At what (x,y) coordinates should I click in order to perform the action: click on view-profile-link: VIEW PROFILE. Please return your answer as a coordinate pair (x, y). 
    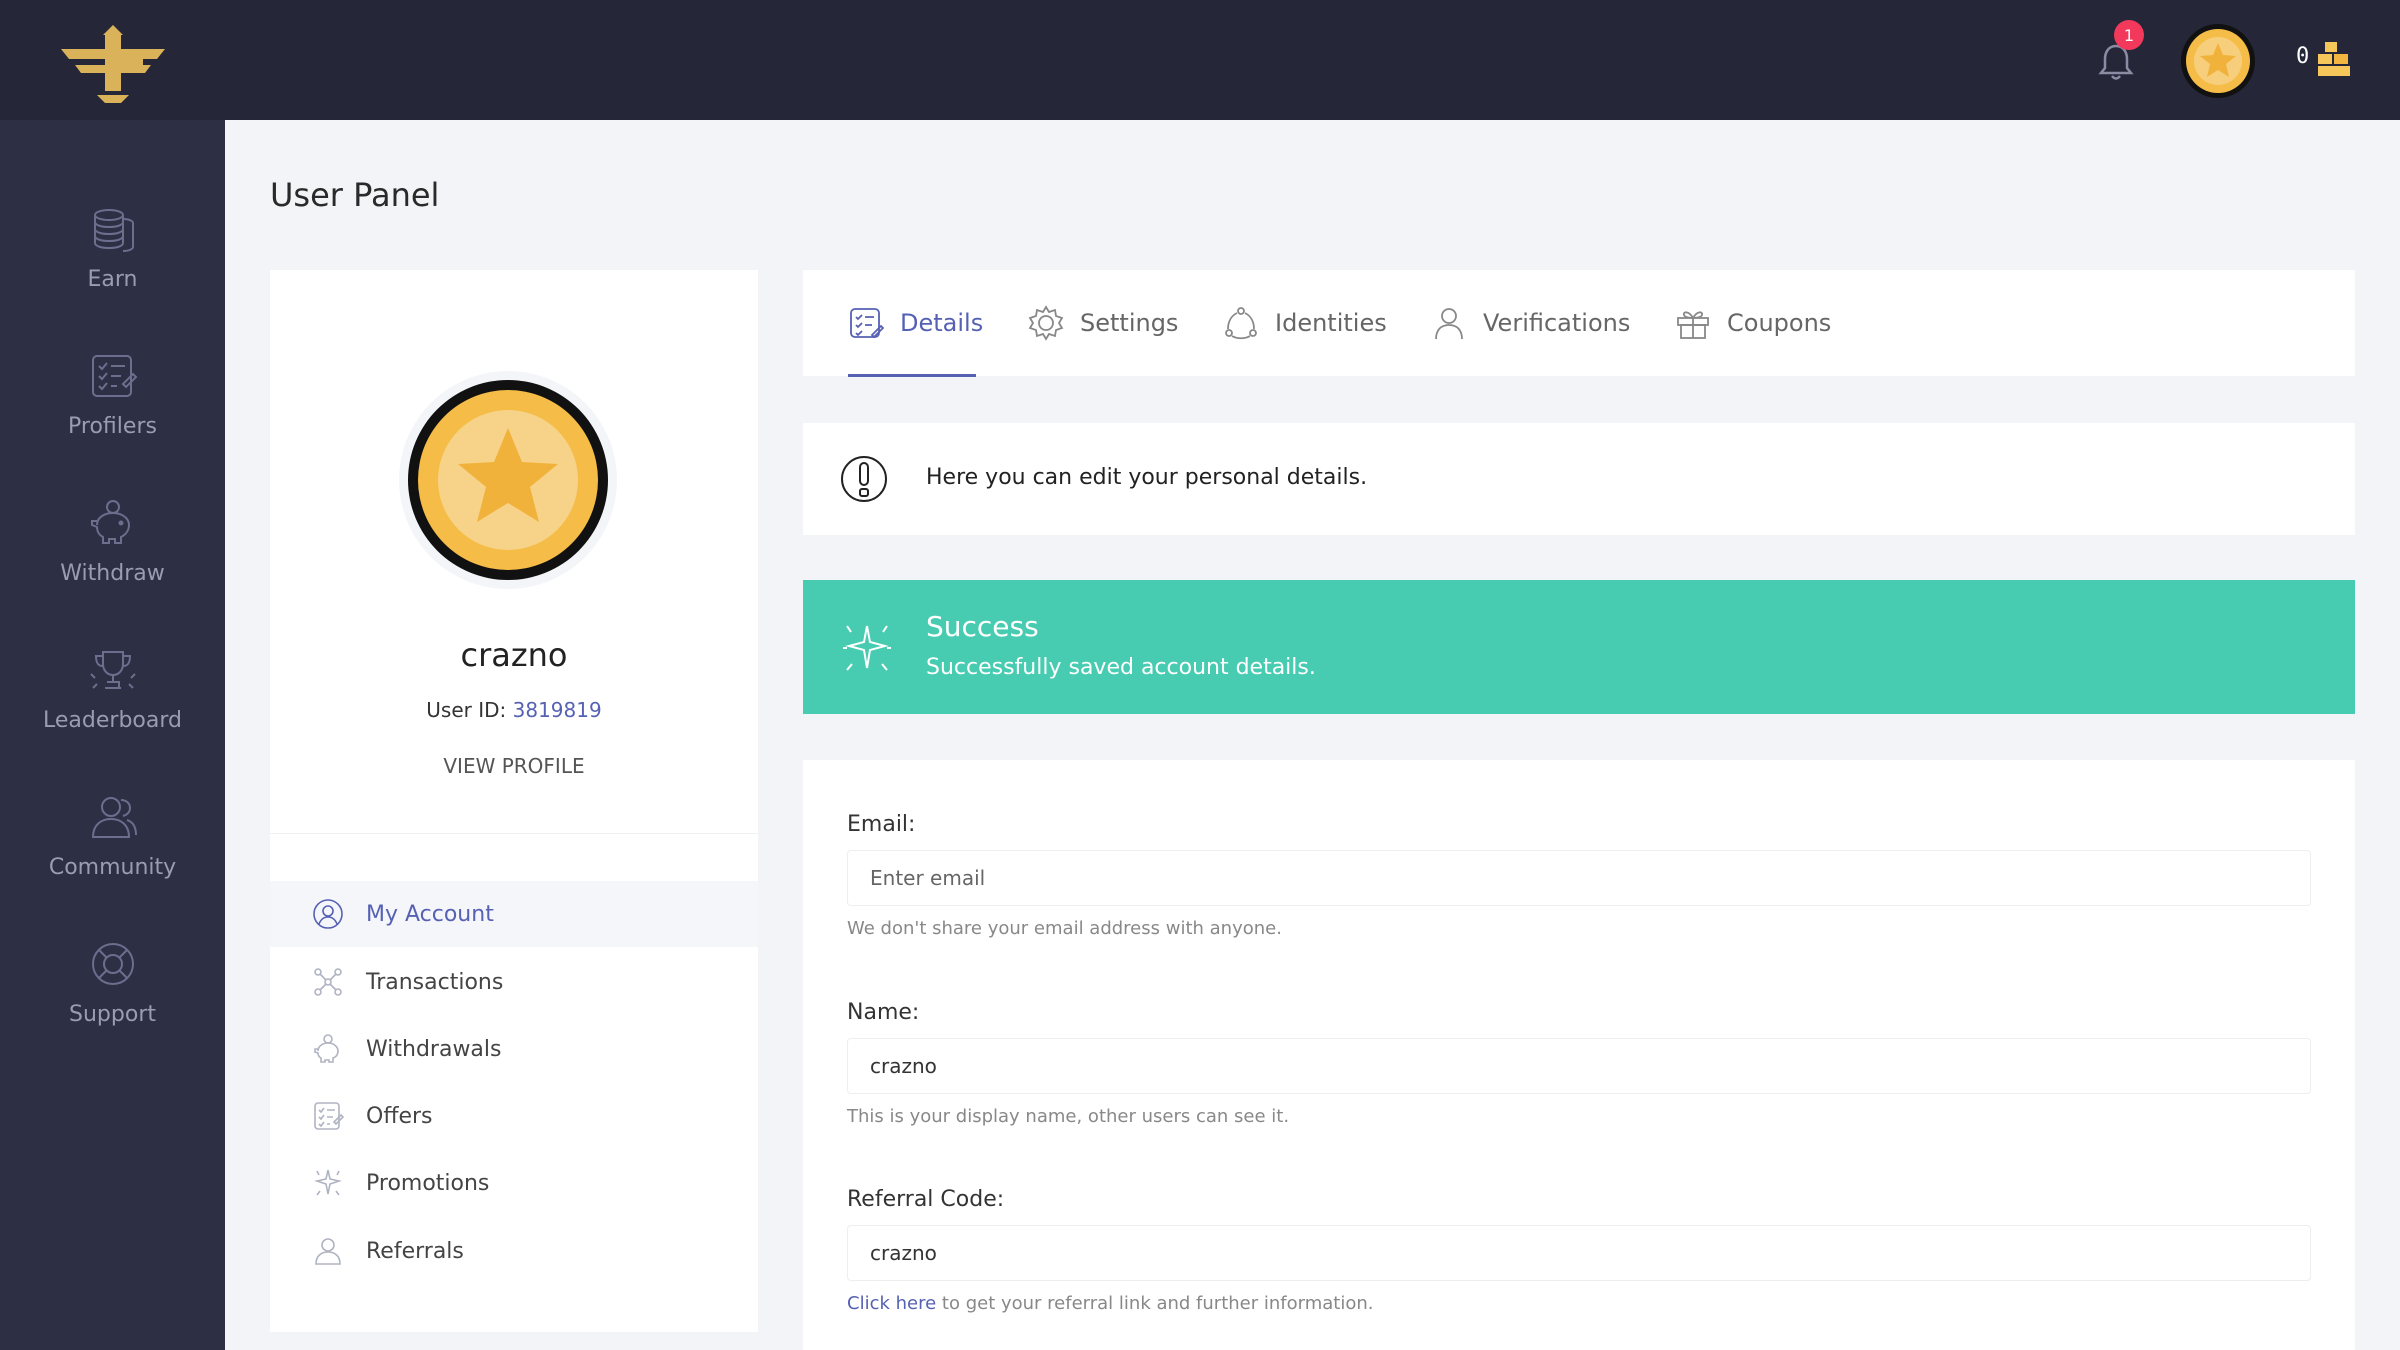
    Looking at the image, I should click on (514, 766).